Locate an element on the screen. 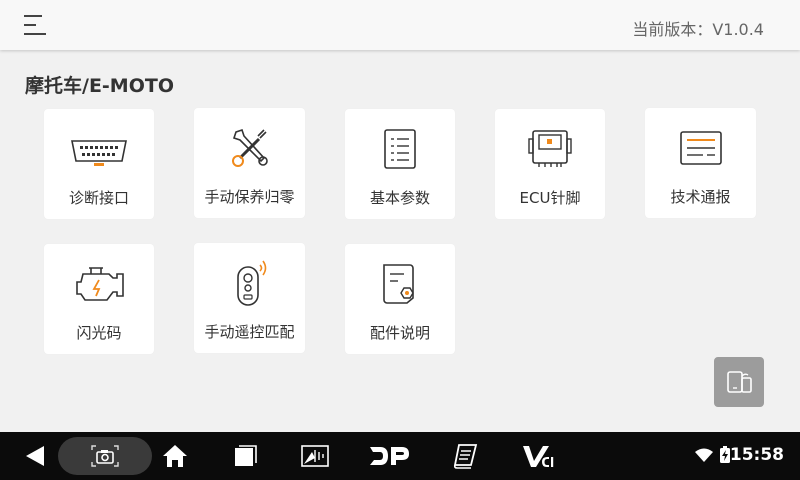 This screenshot has width=800, height=480. manual-book-button is located at coordinates (465, 456).